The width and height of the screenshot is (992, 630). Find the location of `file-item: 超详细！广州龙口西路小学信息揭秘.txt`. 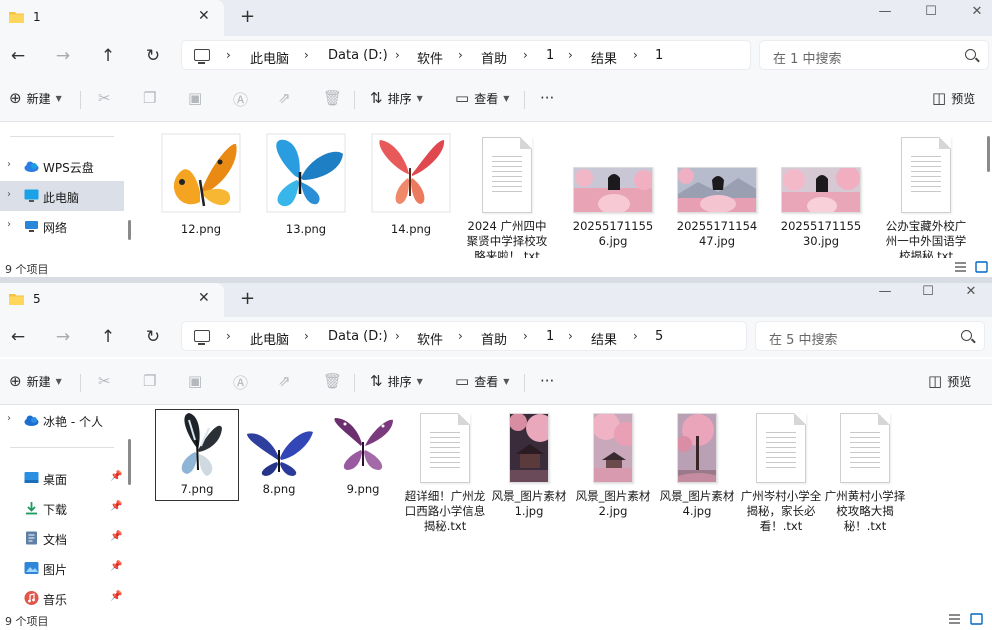

file-item: 超详细！广州龙口西路小学信息揭秘.txt is located at coordinates (445, 473).